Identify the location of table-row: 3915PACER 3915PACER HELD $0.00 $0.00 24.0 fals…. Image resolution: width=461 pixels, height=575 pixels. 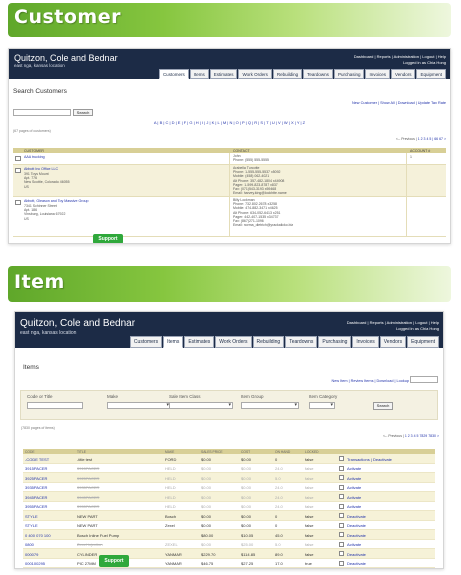
(229, 468).